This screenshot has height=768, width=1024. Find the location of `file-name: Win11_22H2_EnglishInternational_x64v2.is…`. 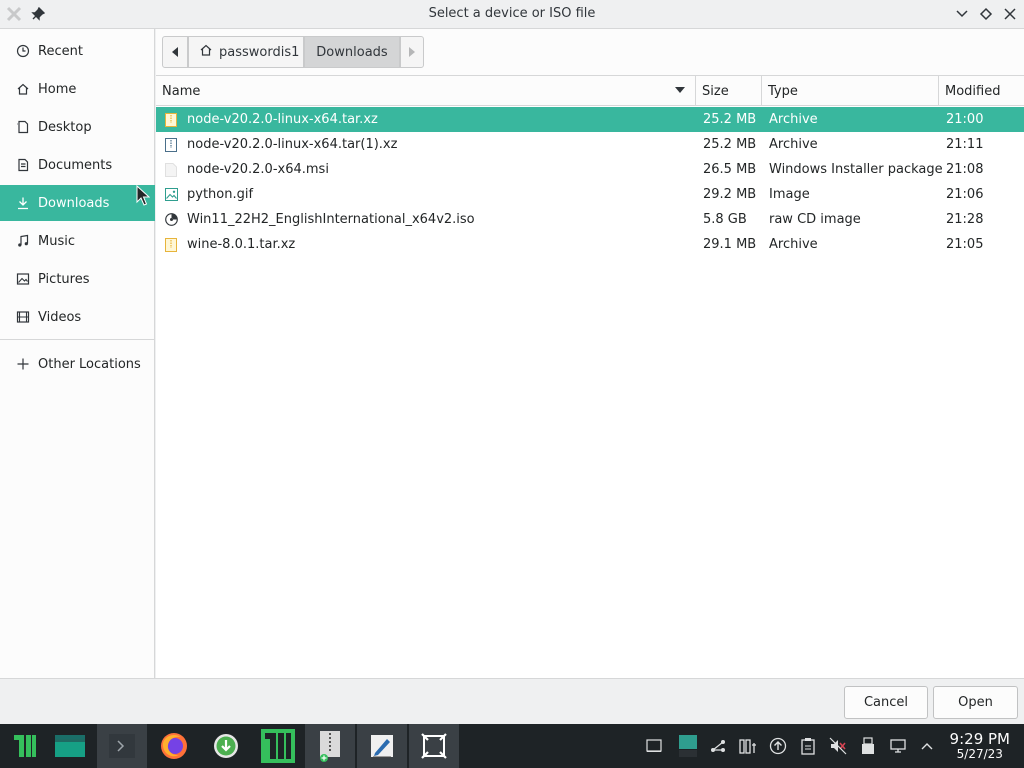

file-name: Win11_22H2_EnglishInternational_x64v2.is… is located at coordinates (331, 219).